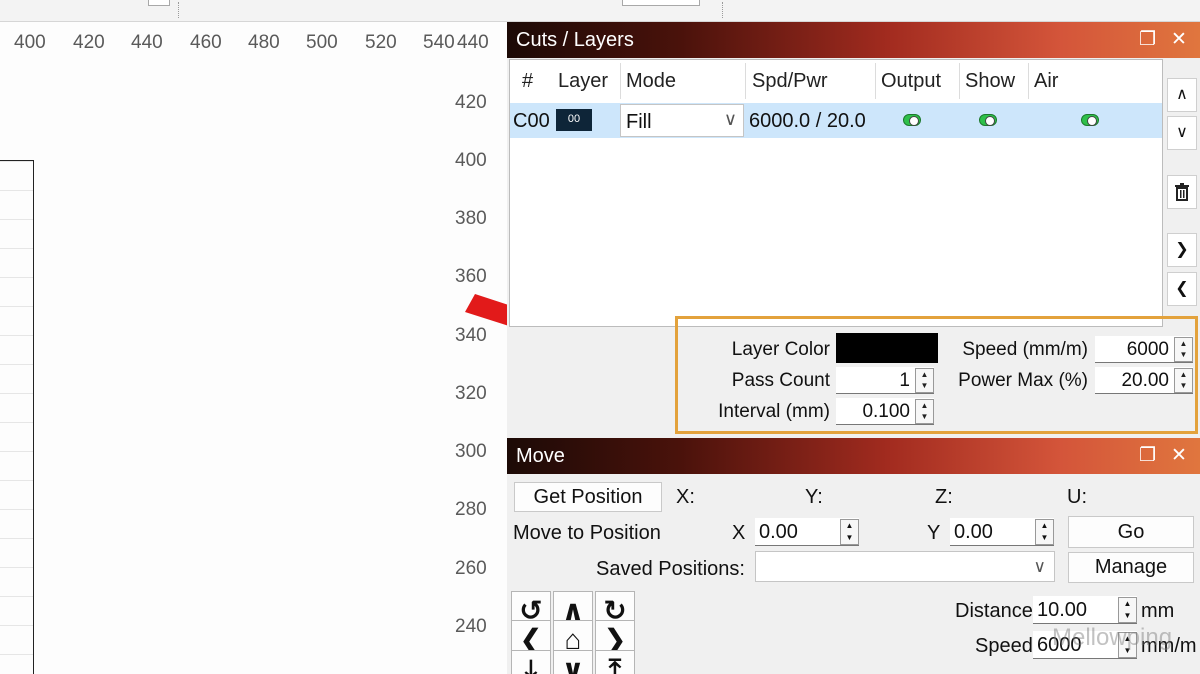 Image resolution: width=1200 pixels, height=674 pixels. What do you see at coordinates (1182, 289) in the screenshot?
I see `previous-button: ❮` at bounding box center [1182, 289].